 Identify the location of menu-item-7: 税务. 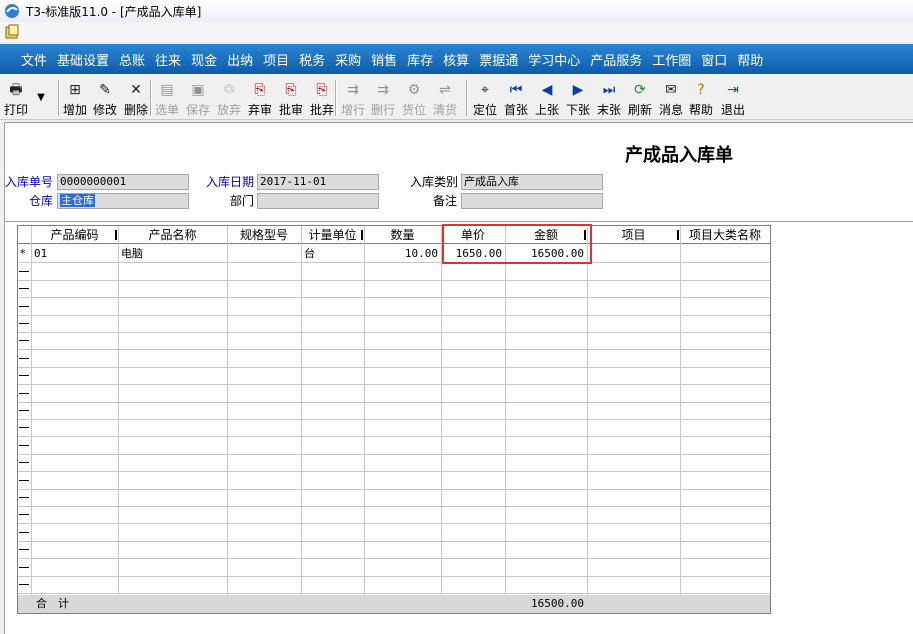
(312, 59).